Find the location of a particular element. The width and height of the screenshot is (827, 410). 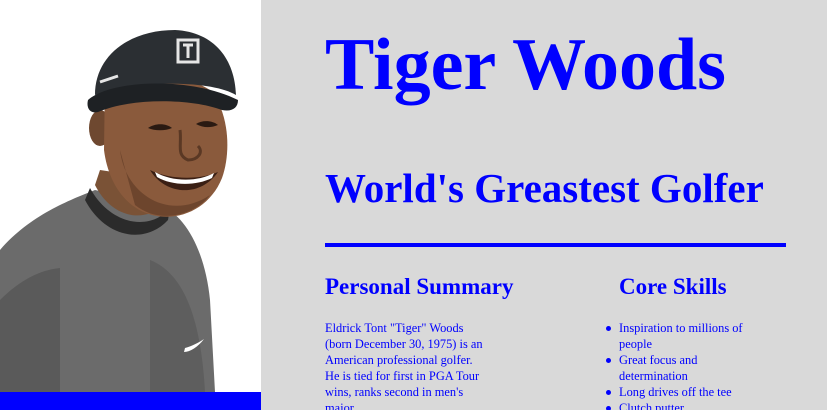

photo-accent-bar is located at coordinates (130, 401).